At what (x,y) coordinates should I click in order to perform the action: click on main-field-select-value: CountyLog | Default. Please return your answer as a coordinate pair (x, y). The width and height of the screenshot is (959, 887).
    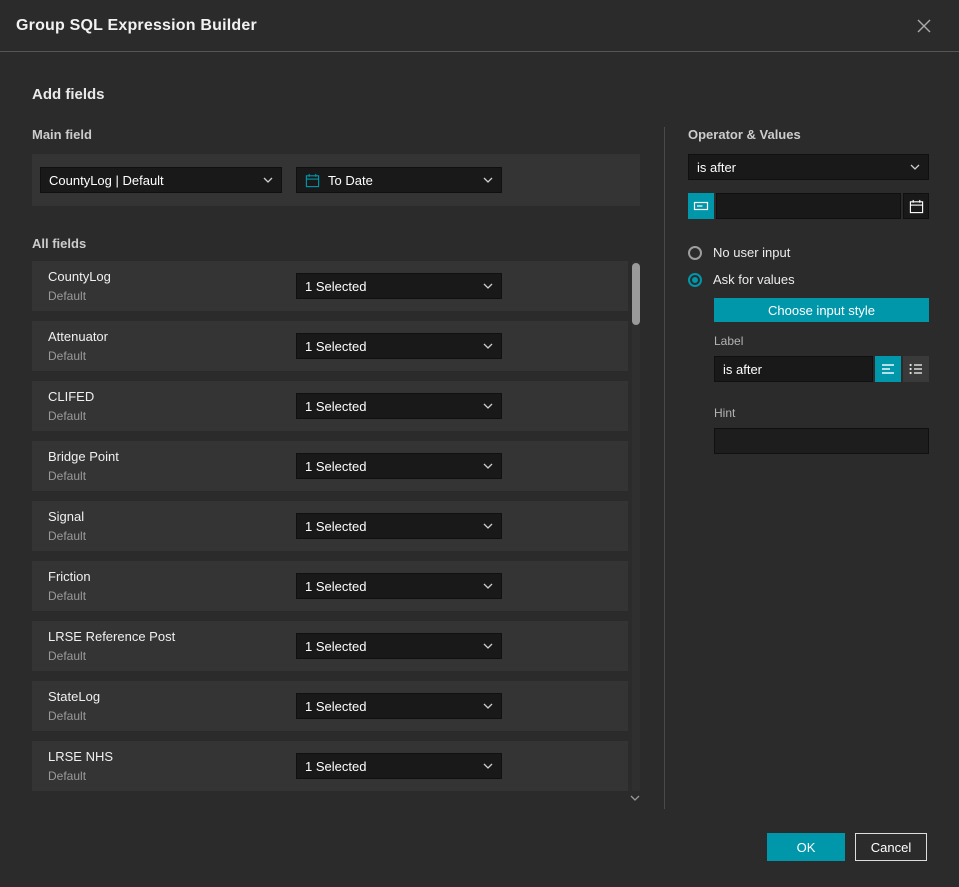
    Looking at the image, I should click on (106, 180).